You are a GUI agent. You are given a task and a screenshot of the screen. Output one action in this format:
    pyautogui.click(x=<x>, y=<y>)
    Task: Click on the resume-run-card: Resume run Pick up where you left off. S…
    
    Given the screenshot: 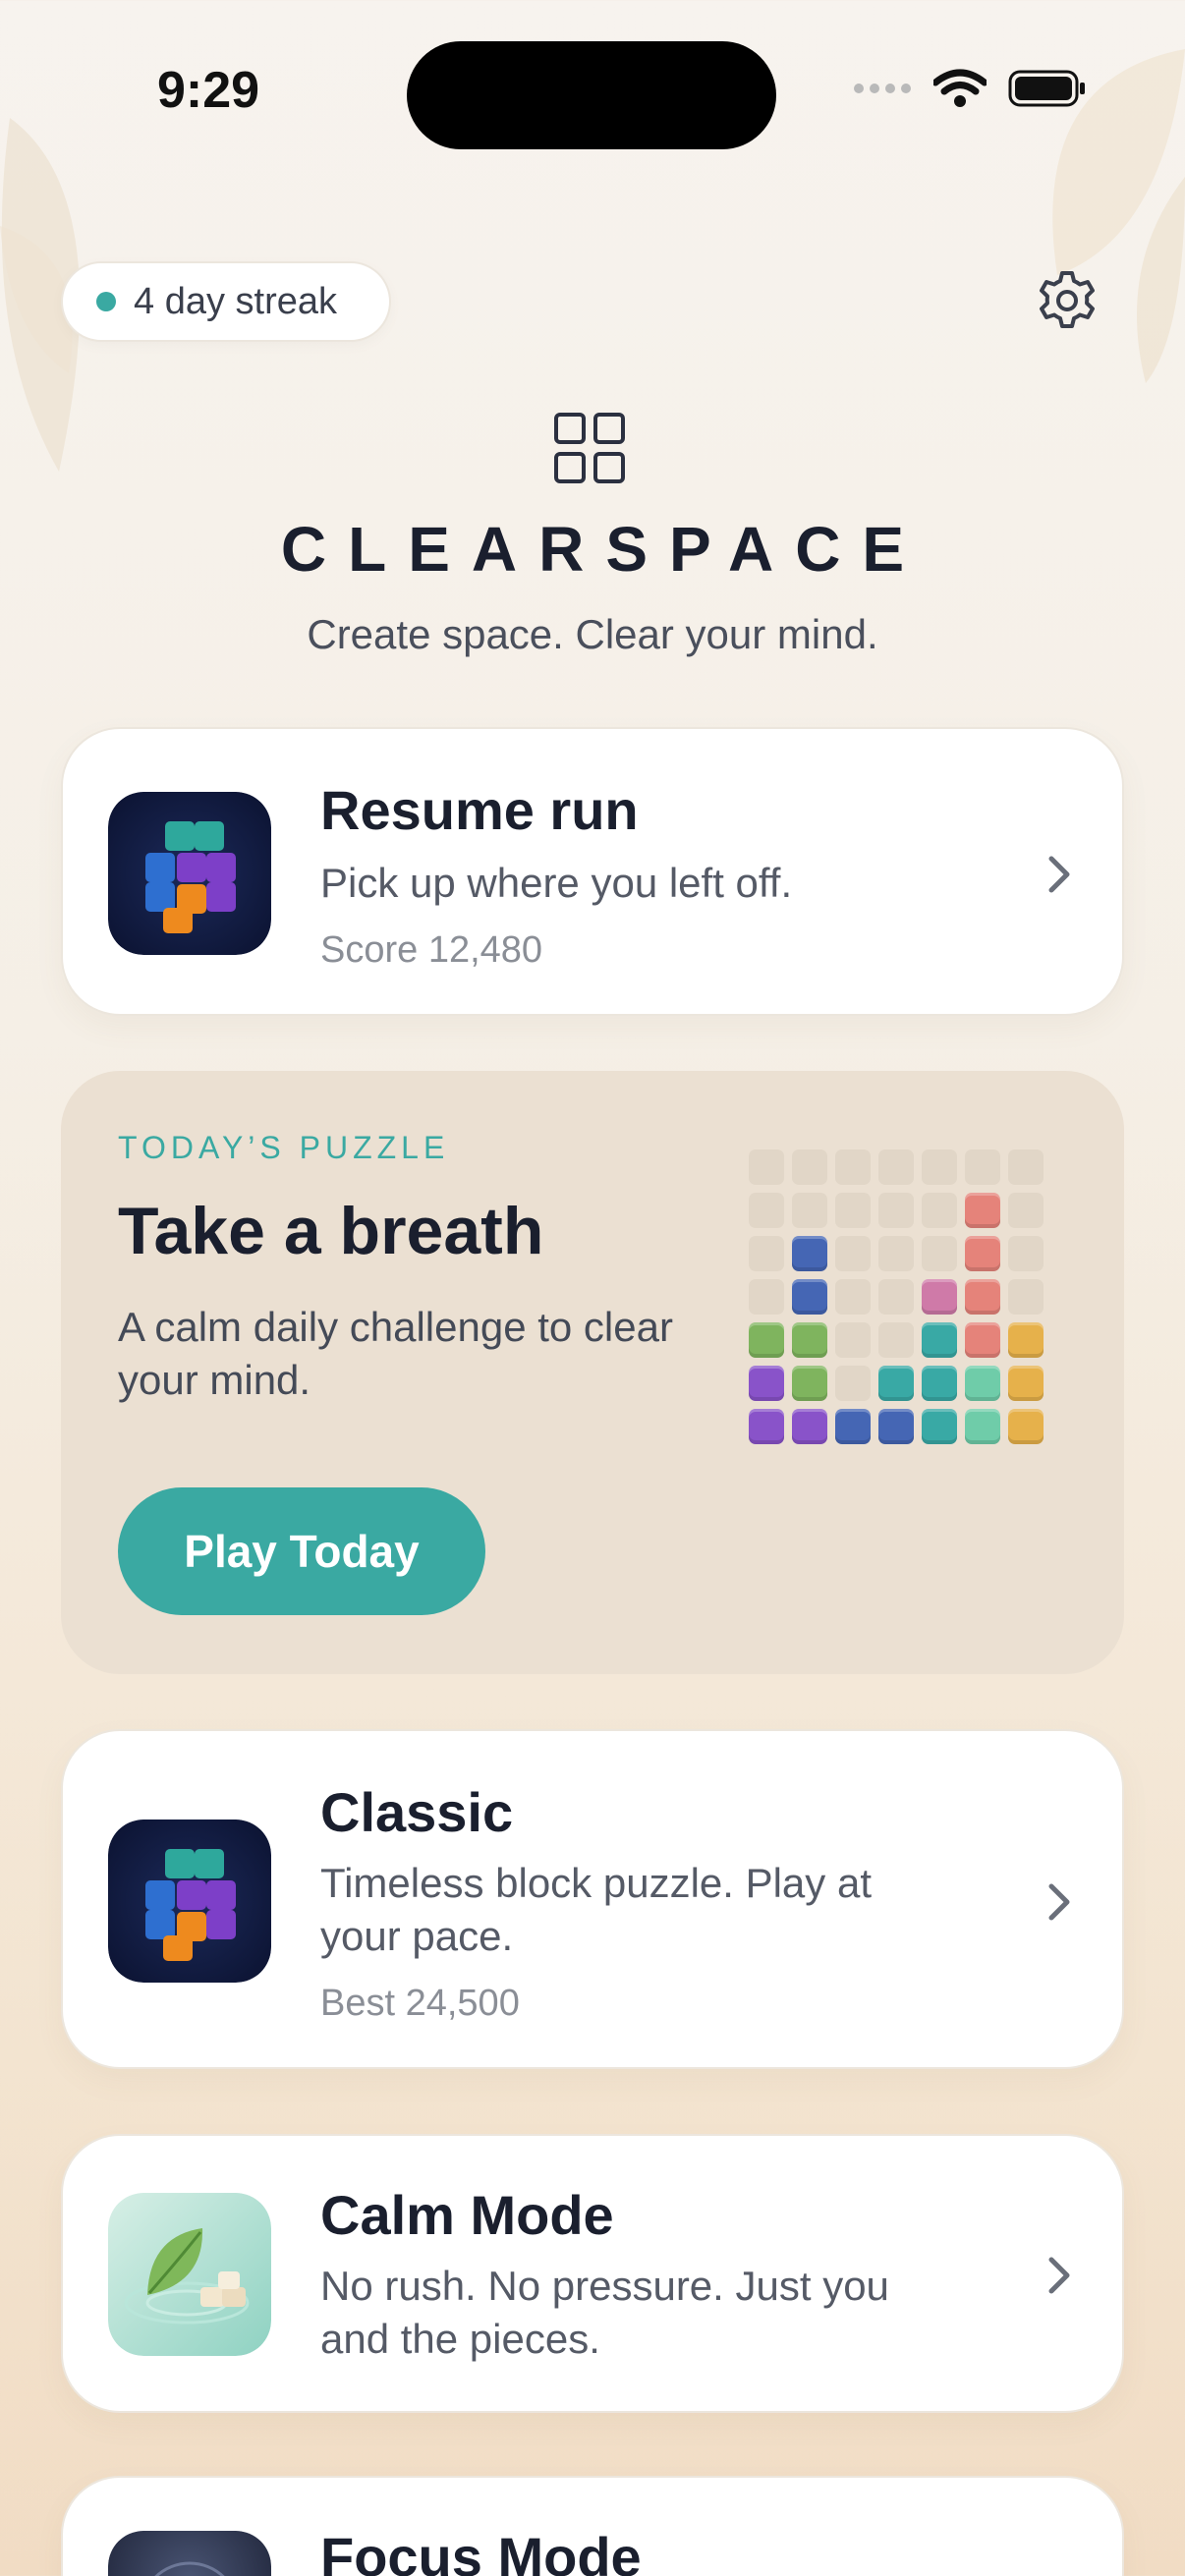 What is the action you would take?
    pyautogui.click(x=592, y=871)
    